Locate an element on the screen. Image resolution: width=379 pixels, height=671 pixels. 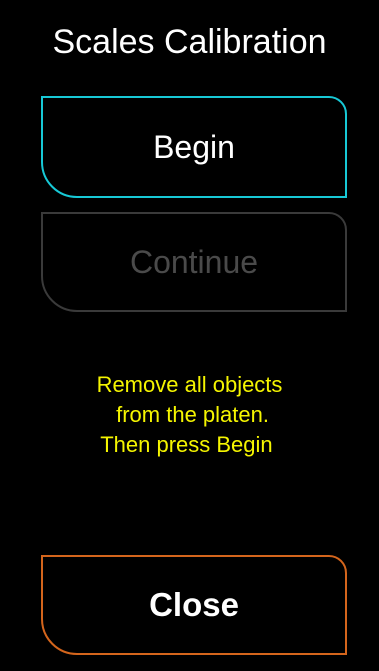
begin-button-label: Begin is located at coordinates (194, 146).